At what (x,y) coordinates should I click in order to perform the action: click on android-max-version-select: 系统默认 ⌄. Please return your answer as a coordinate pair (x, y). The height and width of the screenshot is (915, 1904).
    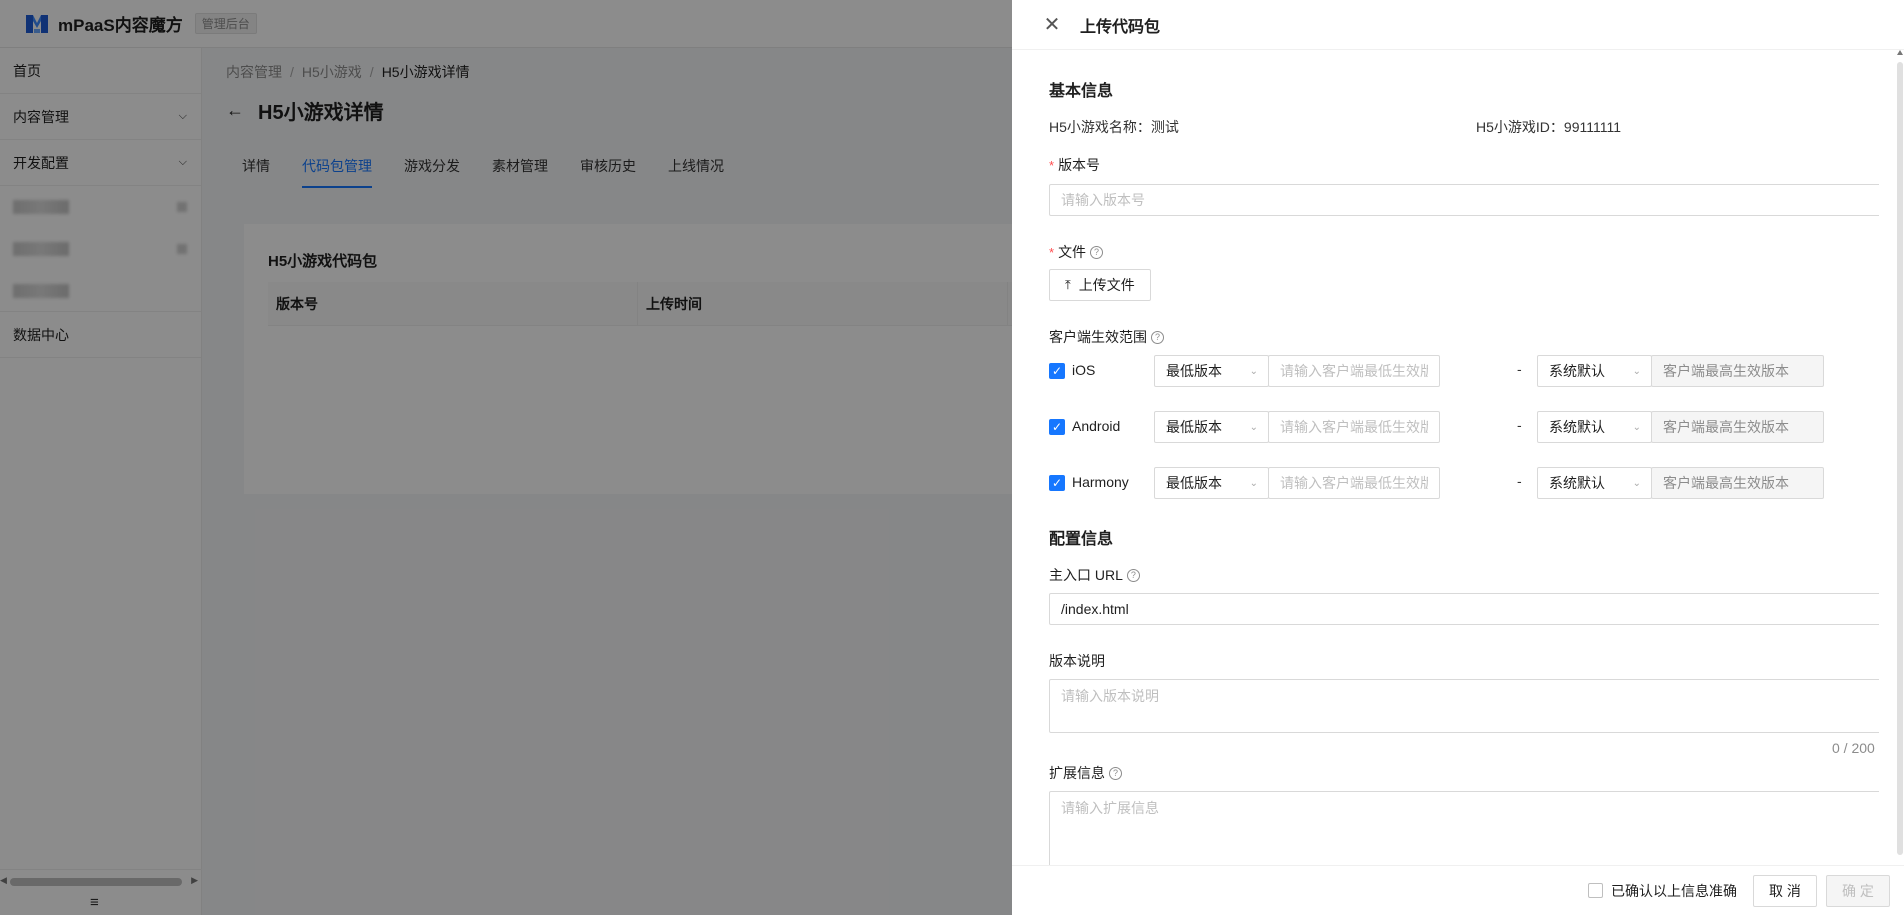
    Looking at the image, I should click on (1594, 427).